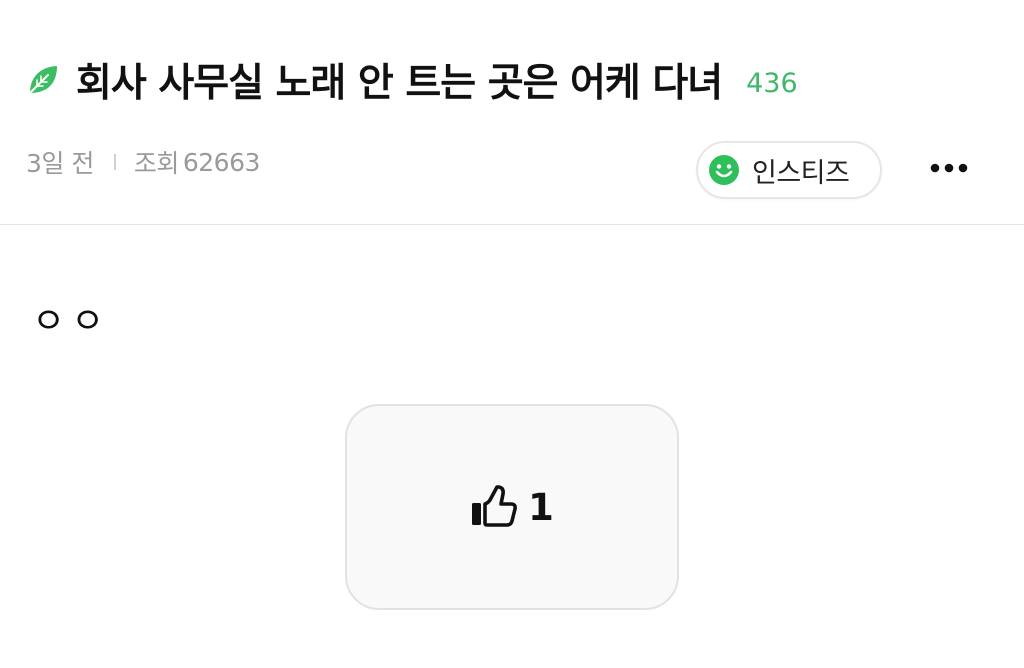  What do you see at coordinates (772, 83) in the screenshot?
I see `comment-count: 436` at bounding box center [772, 83].